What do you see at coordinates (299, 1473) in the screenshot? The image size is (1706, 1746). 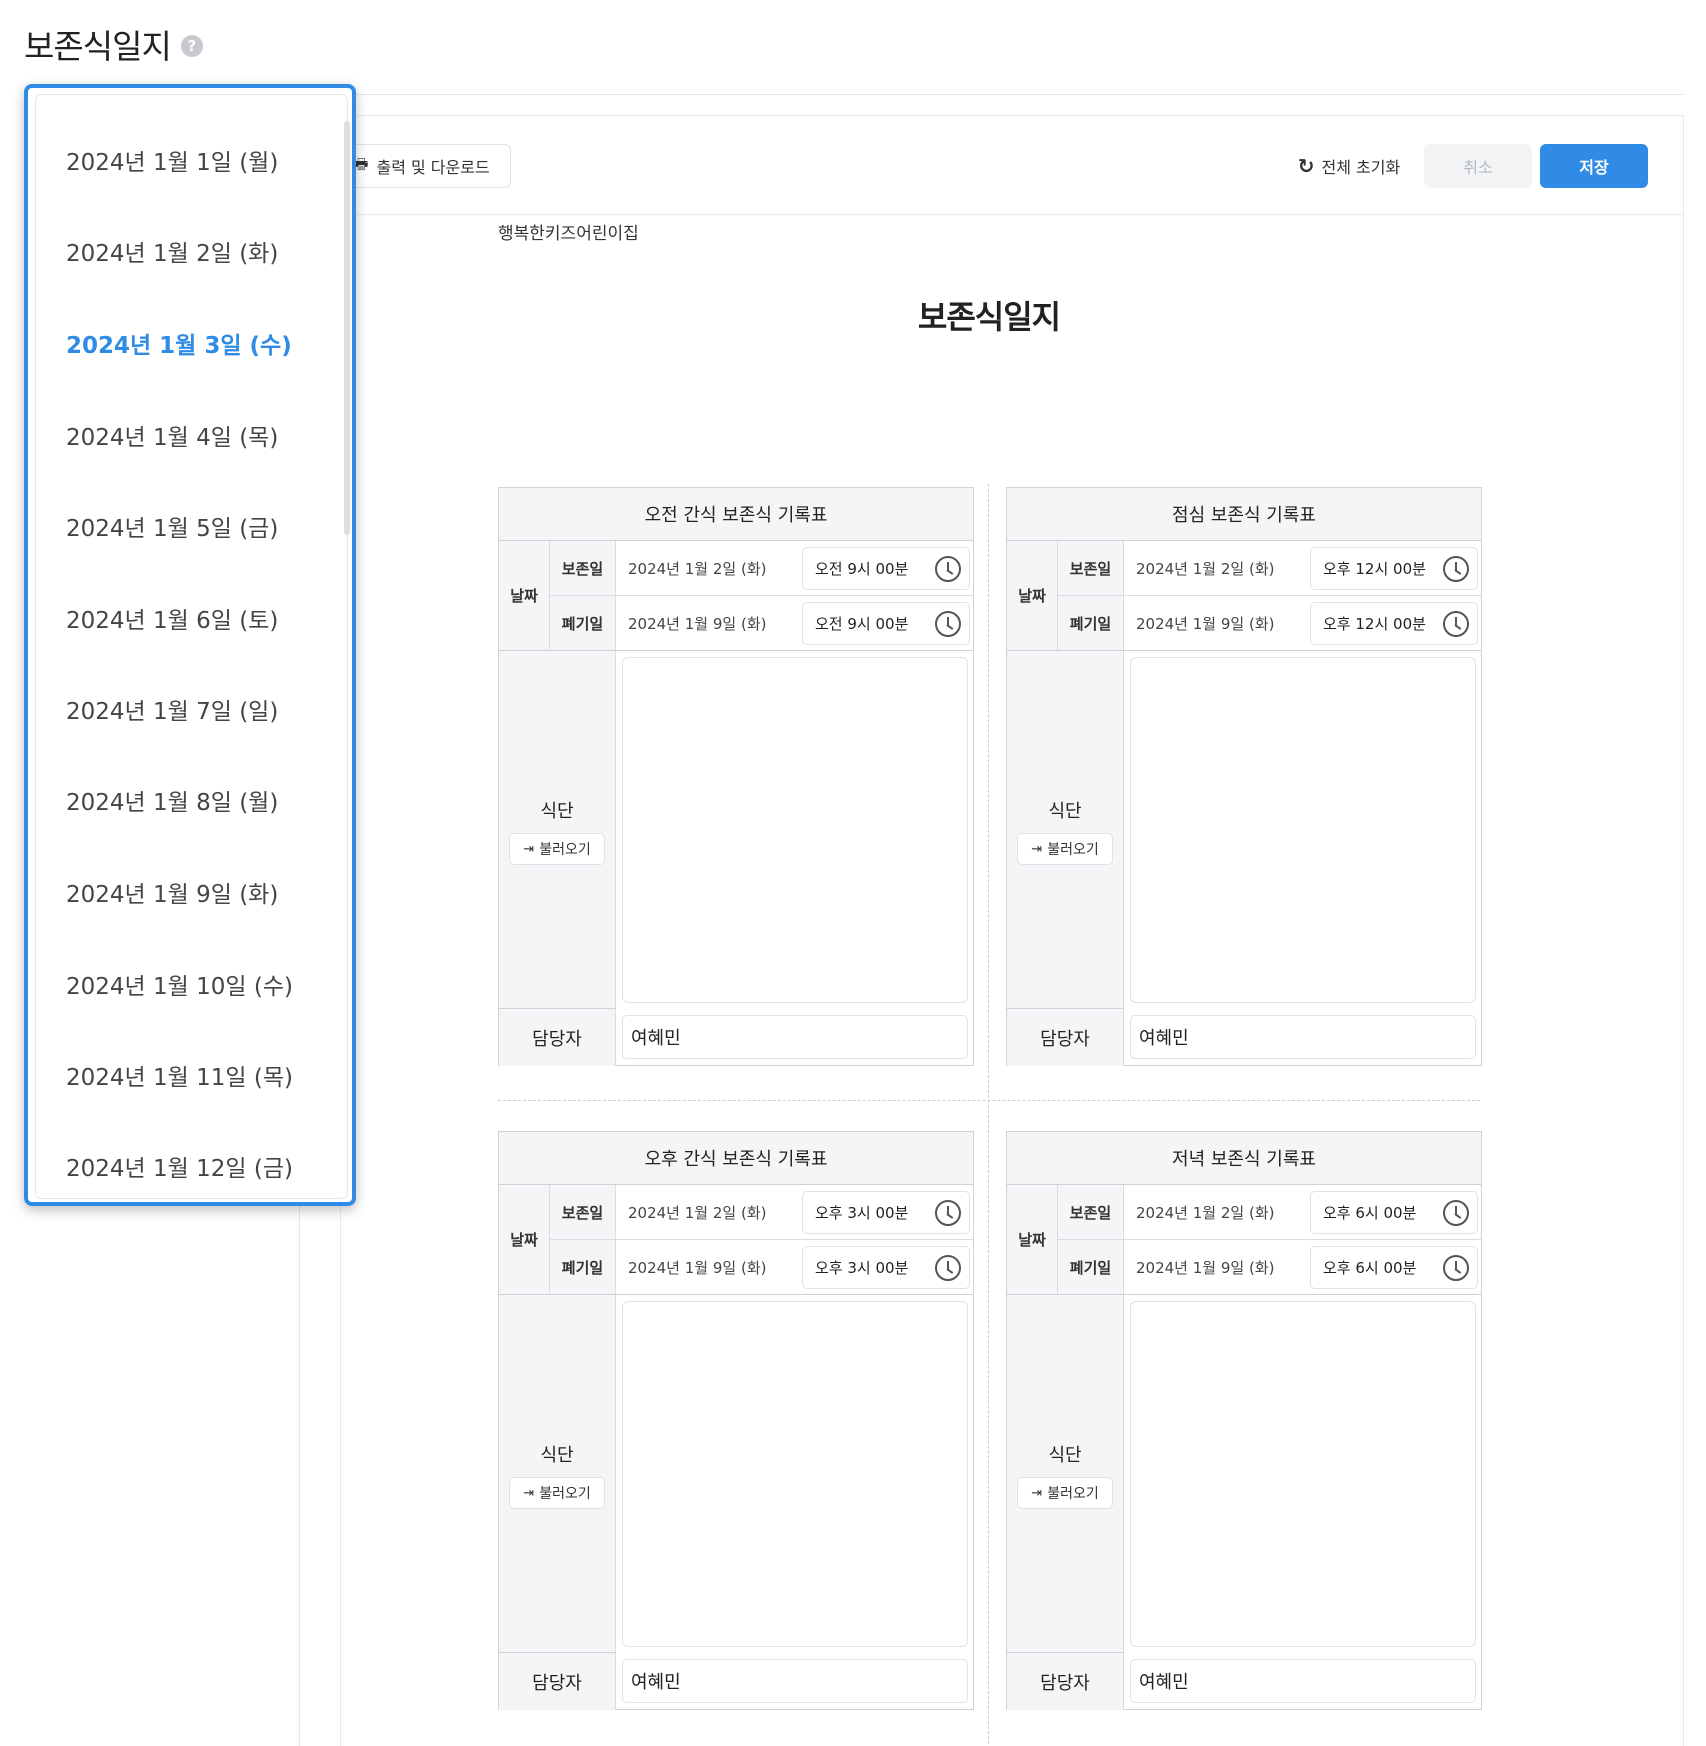 I see `sidebar-divider` at bounding box center [299, 1473].